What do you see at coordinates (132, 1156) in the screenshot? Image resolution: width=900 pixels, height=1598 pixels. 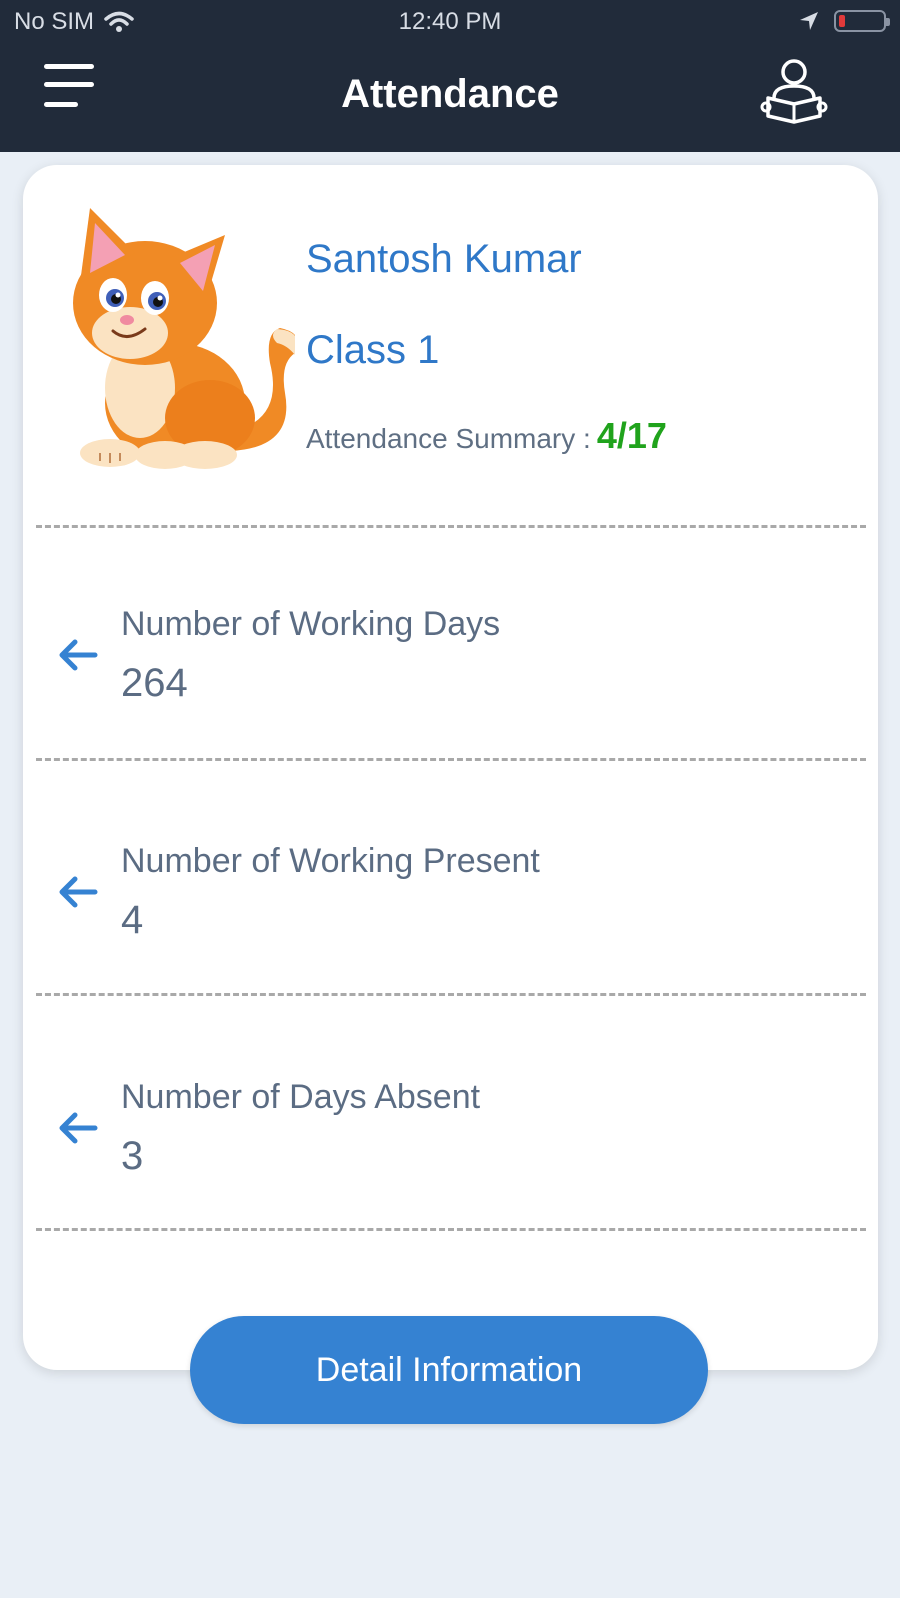 I see `stat-value: 3` at bounding box center [132, 1156].